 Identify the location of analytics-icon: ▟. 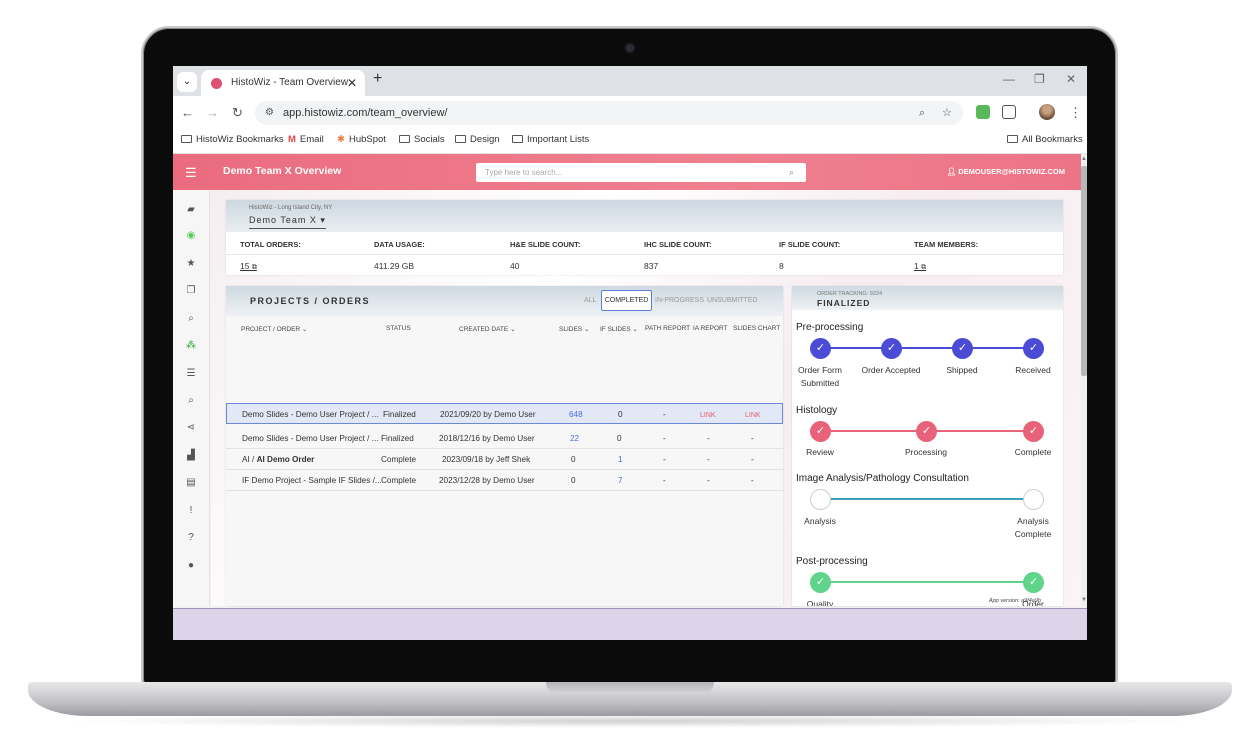
(191, 456).